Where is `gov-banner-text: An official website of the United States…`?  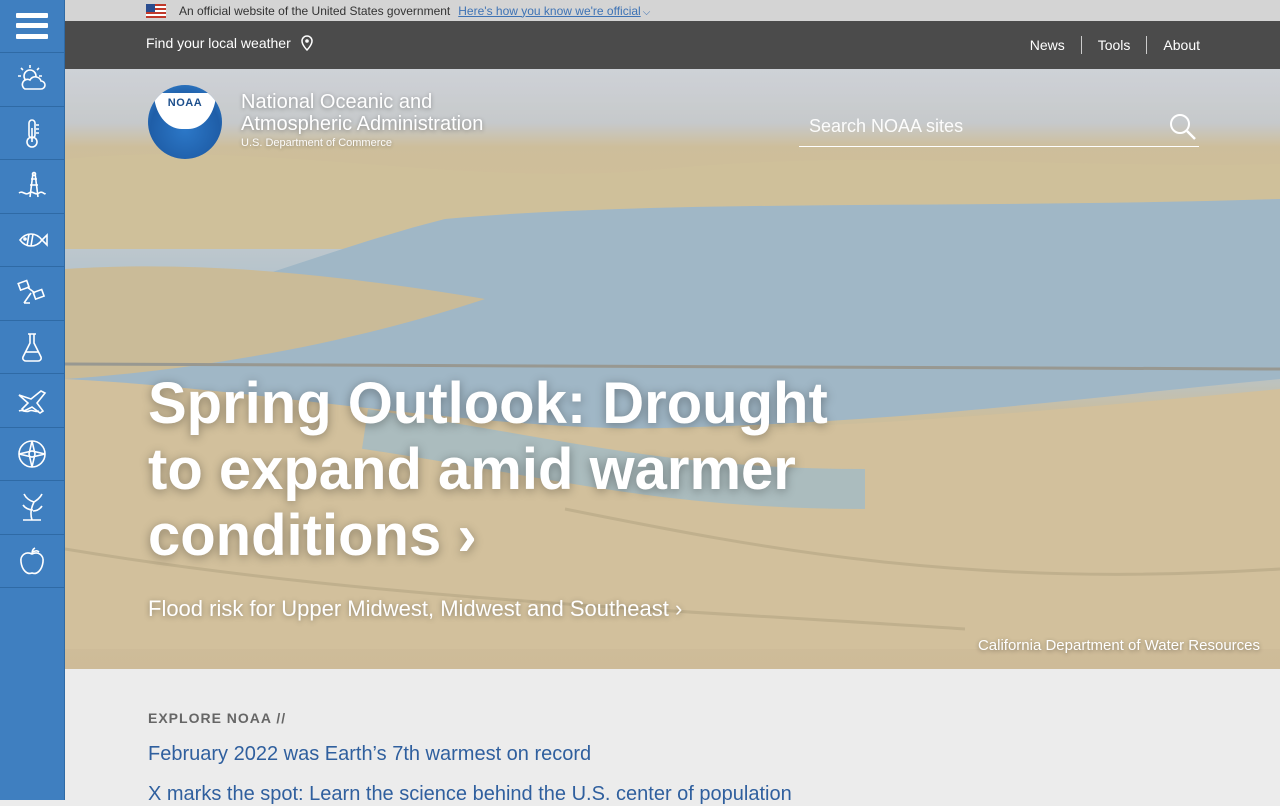 gov-banner-text: An official website of the United States… is located at coordinates (315, 10).